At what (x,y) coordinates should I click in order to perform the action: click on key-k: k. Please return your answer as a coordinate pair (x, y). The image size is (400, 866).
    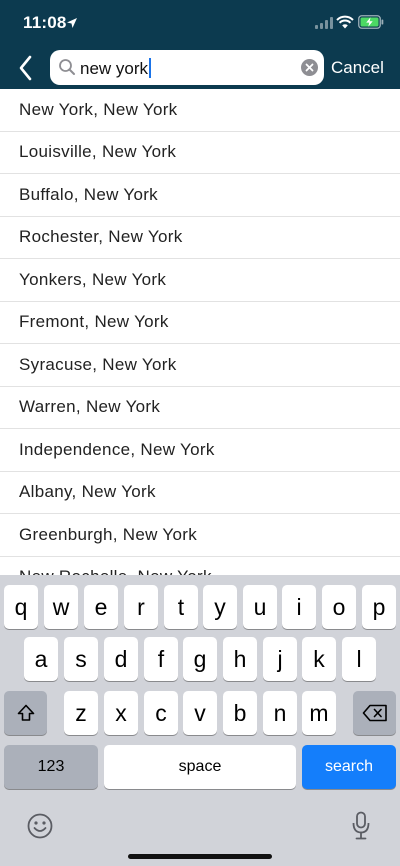
    Looking at the image, I should click on (319, 659).